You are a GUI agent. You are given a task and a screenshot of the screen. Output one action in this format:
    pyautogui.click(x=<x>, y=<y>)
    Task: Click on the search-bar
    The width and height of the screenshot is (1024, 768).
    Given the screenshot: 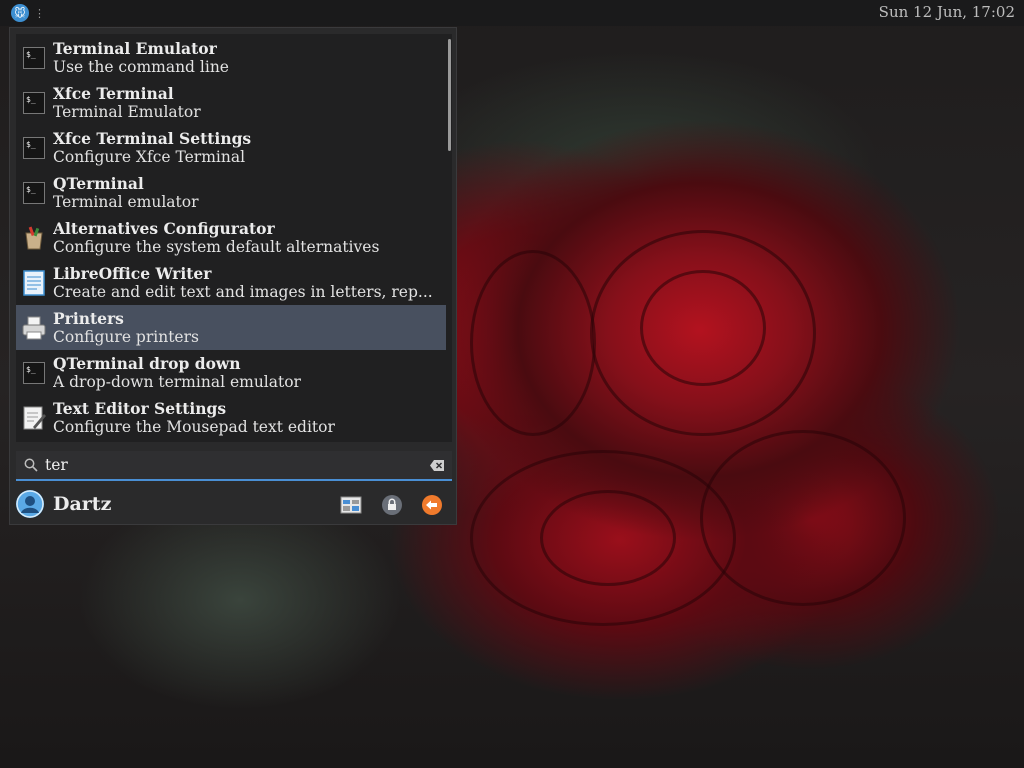 What is the action you would take?
    pyautogui.click(x=234, y=466)
    